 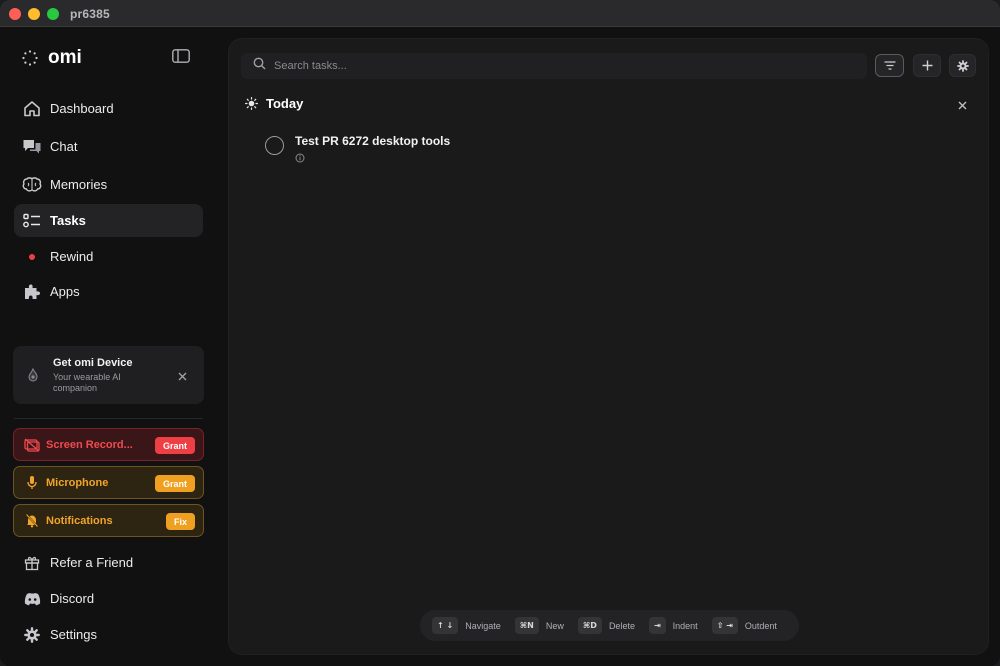 What do you see at coordinates (79, 184) in the screenshot?
I see `sidebar-item-label: Memories` at bounding box center [79, 184].